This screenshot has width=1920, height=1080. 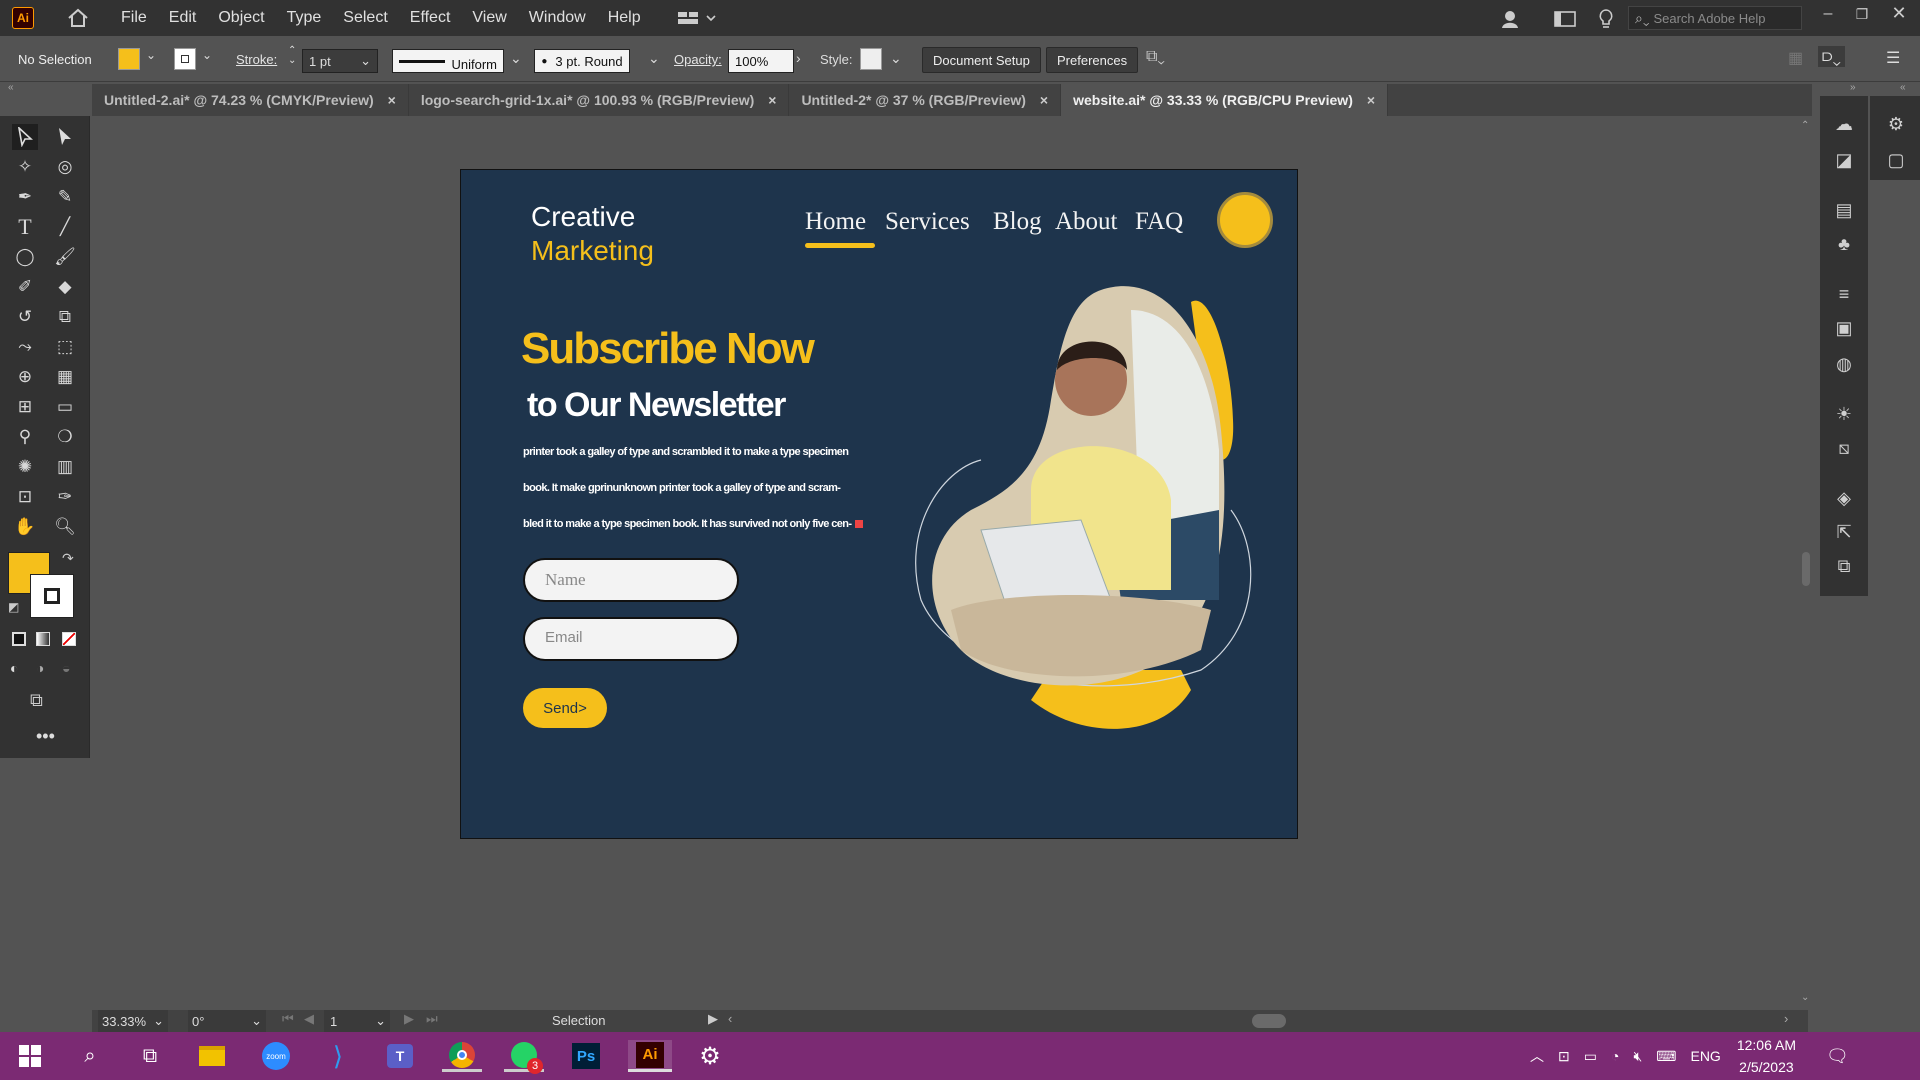 I want to click on close-window-icon: ✕, so click(x=1899, y=13).